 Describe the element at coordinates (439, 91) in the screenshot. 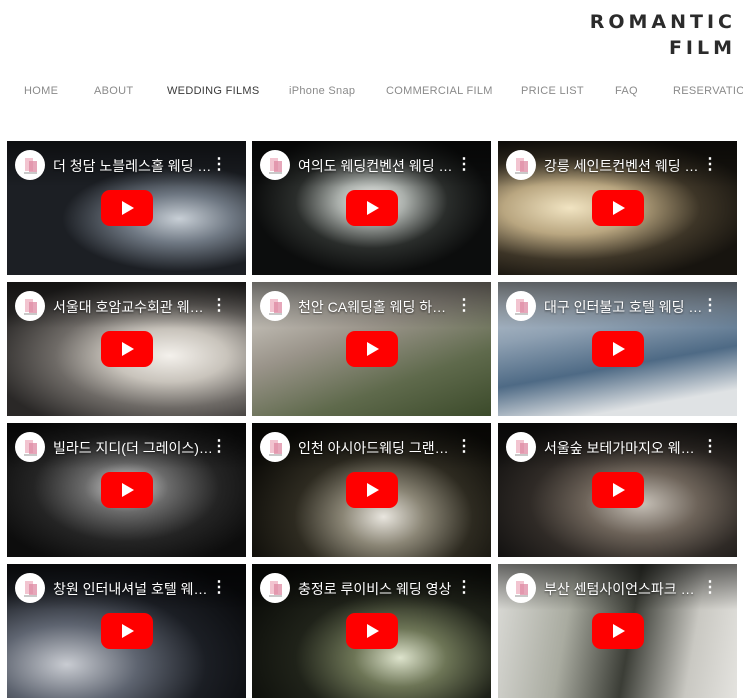

I see `nav-commercial-film: COMMERCIAL FILM` at that location.